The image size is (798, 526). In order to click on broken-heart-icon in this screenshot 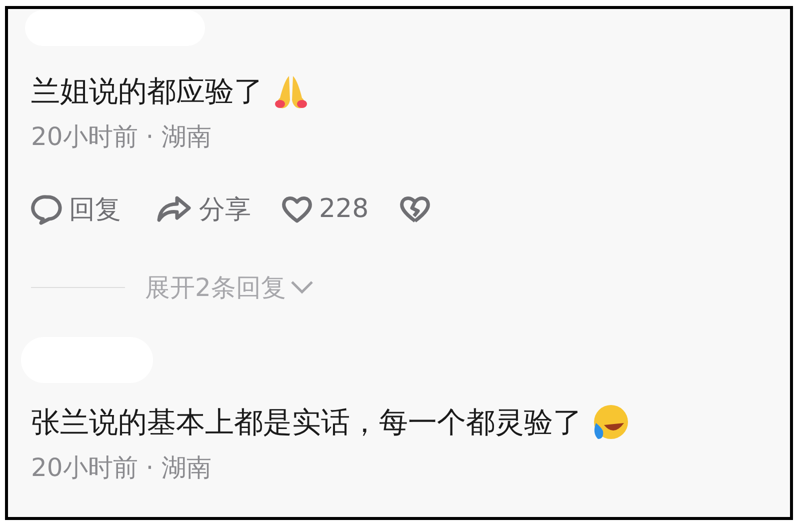, I will do `click(414, 209)`.